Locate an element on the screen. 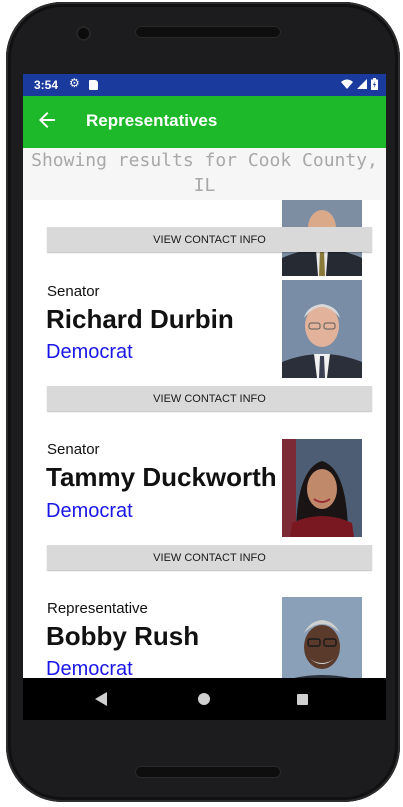  gear-icon: ⚙ is located at coordinates (74, 83).